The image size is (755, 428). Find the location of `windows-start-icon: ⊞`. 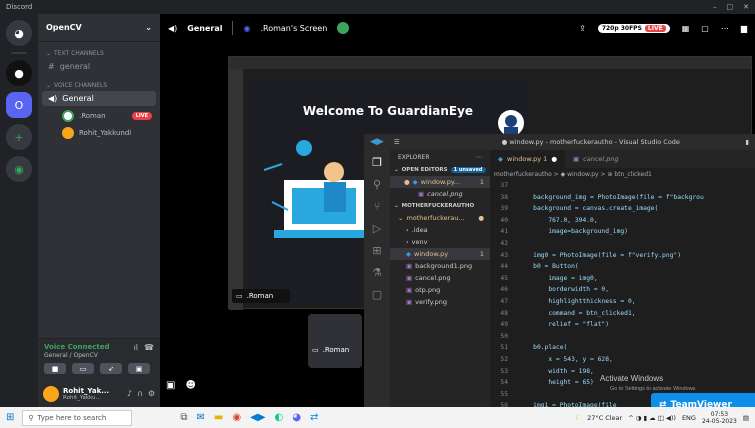

windows-start-icon: ⊞ is located at coordinates (10, 417).